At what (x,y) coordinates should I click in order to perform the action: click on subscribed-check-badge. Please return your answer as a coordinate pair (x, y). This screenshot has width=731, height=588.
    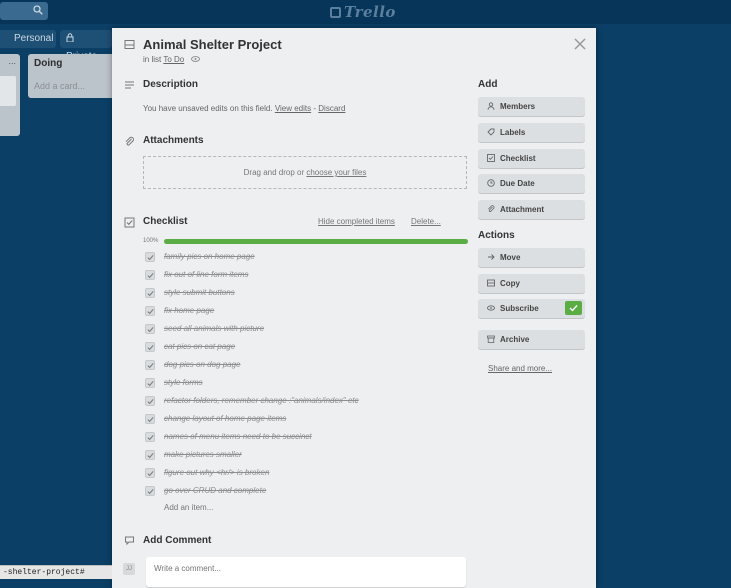
    Looking at the image, I should click on (573, 308).